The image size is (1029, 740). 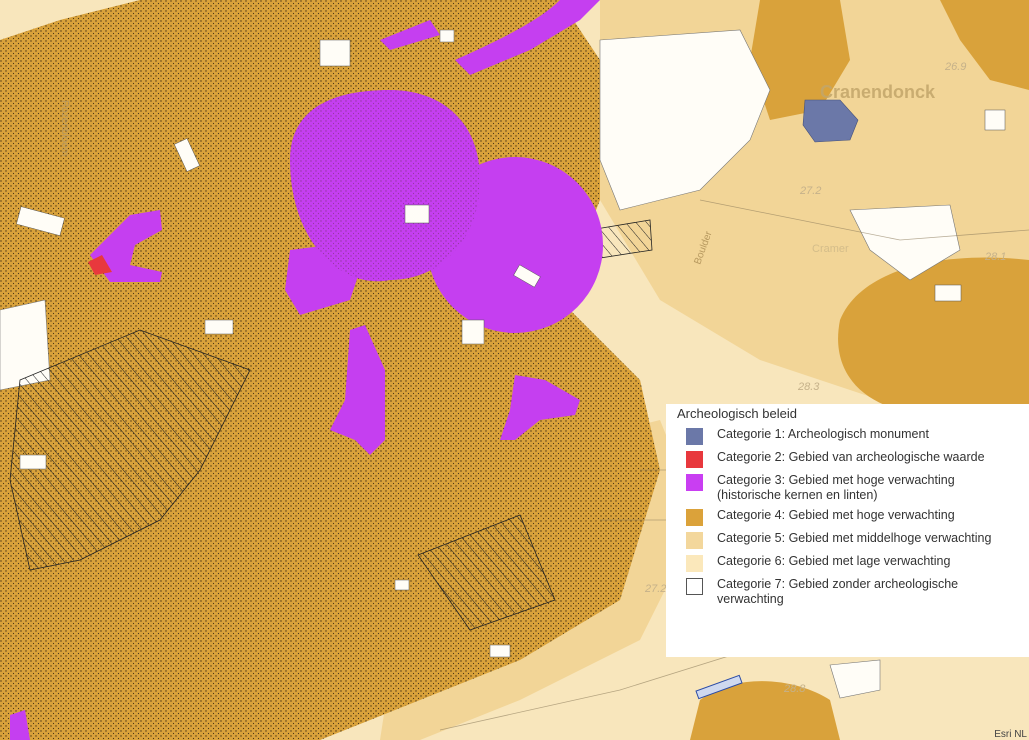 I want to click on legend-item: Categorie 6: Gebied met lage verwachting, so click(x=848, y=563).